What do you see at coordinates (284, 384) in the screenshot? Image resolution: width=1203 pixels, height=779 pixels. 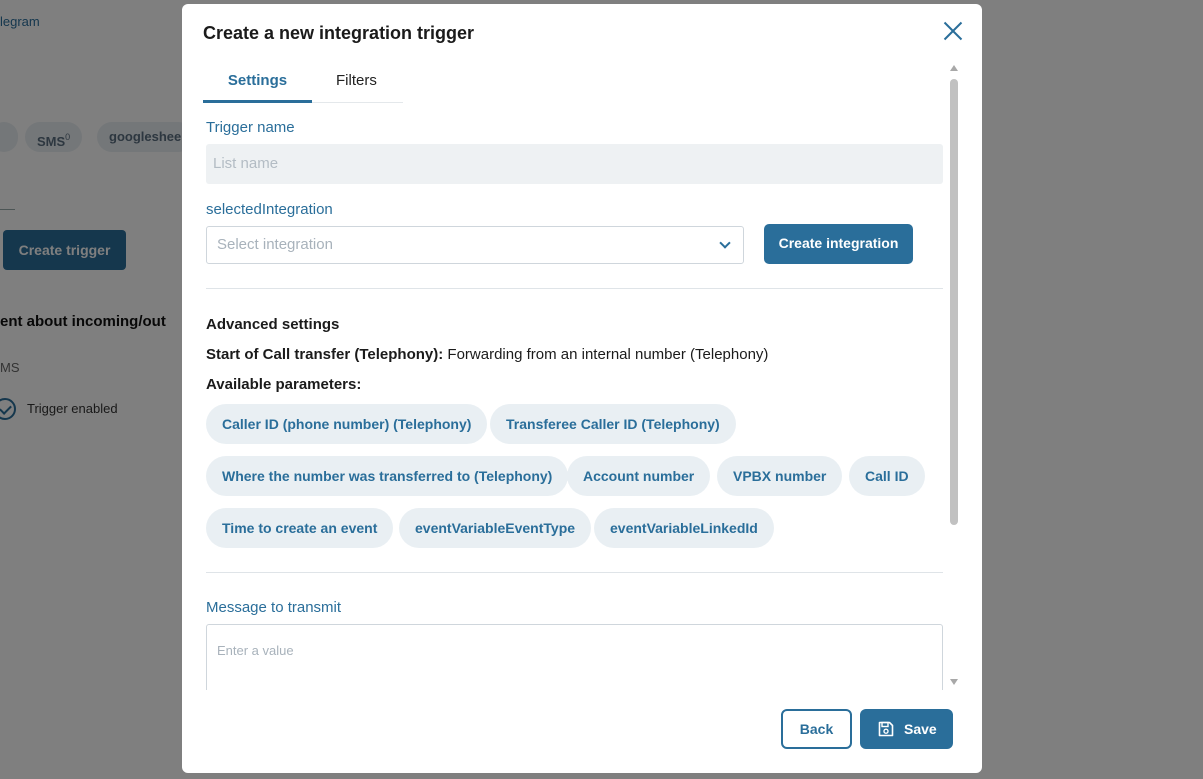 I see `available-parameters-heading: Available parameters:` at bounding box center [284, 384].